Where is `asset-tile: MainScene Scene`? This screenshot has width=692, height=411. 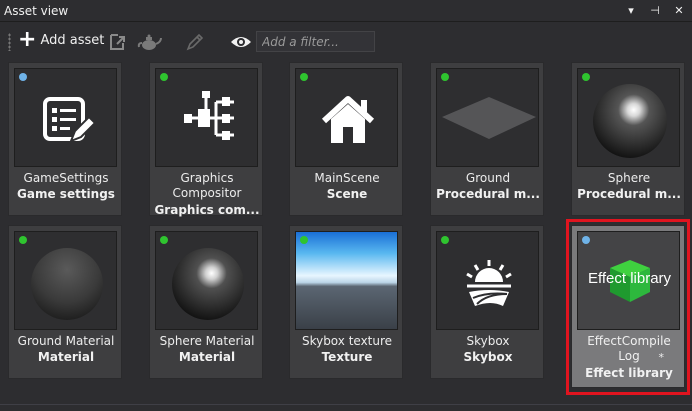
asset-tile: MainScene Scene is located at coordinates (346, 139).